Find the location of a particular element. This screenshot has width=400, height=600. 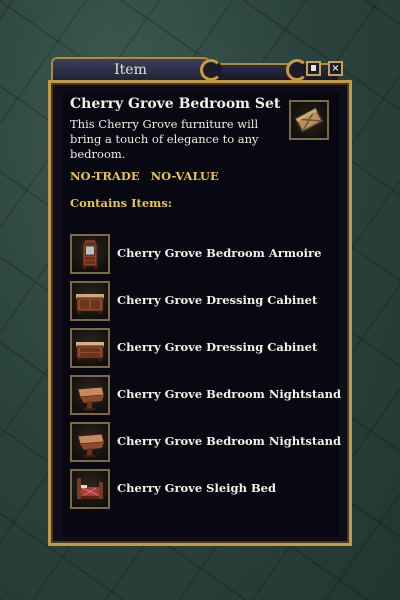

close-button: × is located at coordinates (335, 68).